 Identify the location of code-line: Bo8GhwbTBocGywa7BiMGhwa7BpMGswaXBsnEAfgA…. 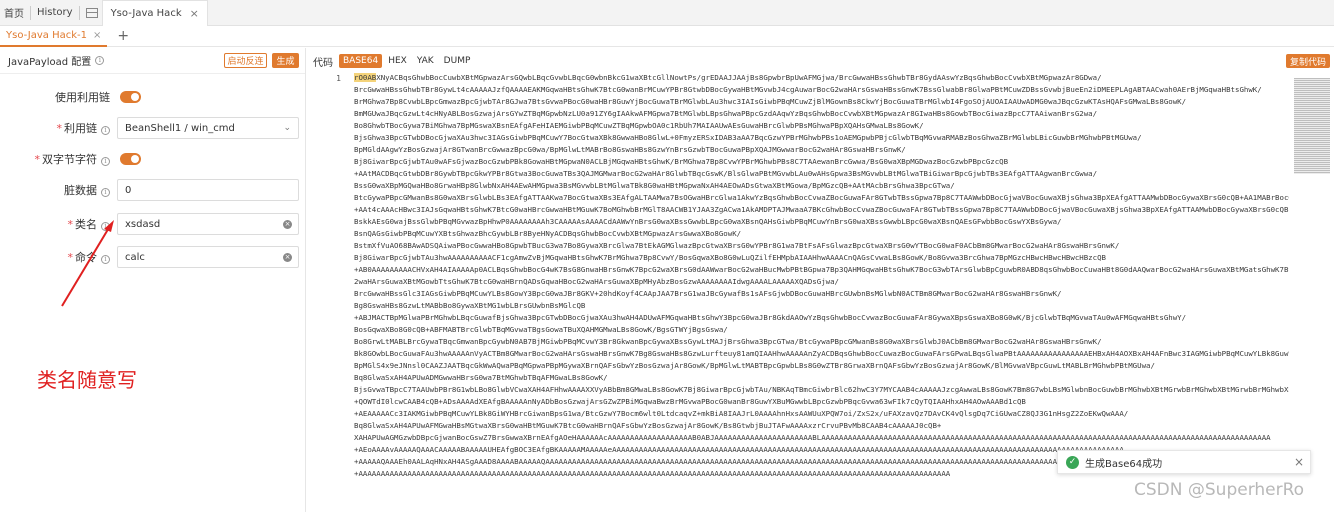
(639, 125).